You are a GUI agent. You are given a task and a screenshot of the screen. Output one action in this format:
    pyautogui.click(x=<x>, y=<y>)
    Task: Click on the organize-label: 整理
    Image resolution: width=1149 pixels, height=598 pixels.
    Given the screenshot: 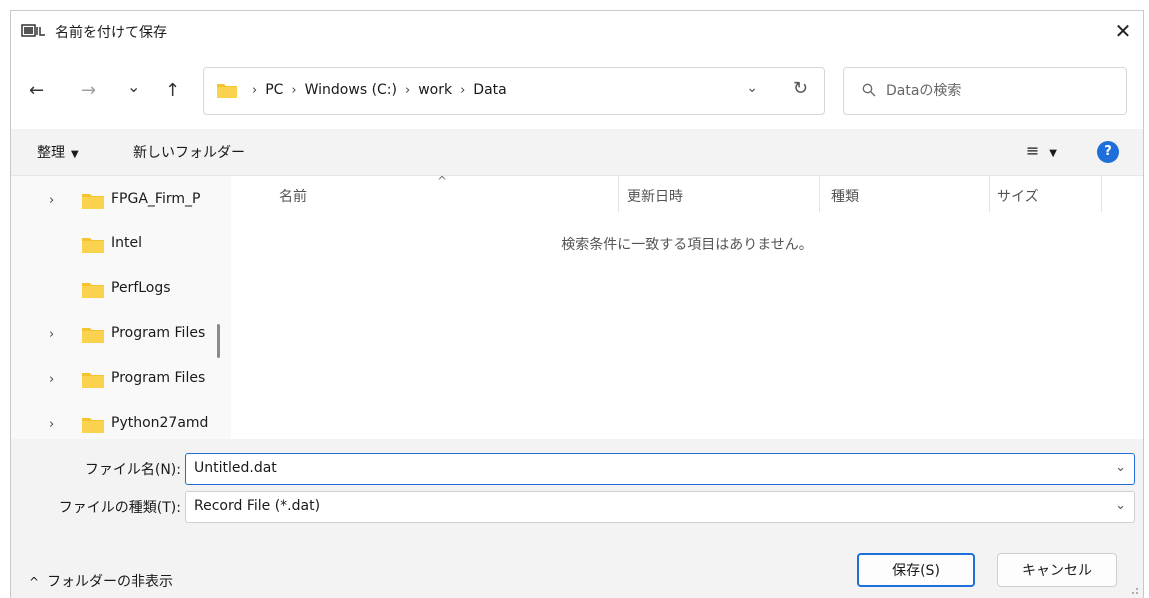 What is the action you would take?
    pyautogui.click(x=51, y=153)
    